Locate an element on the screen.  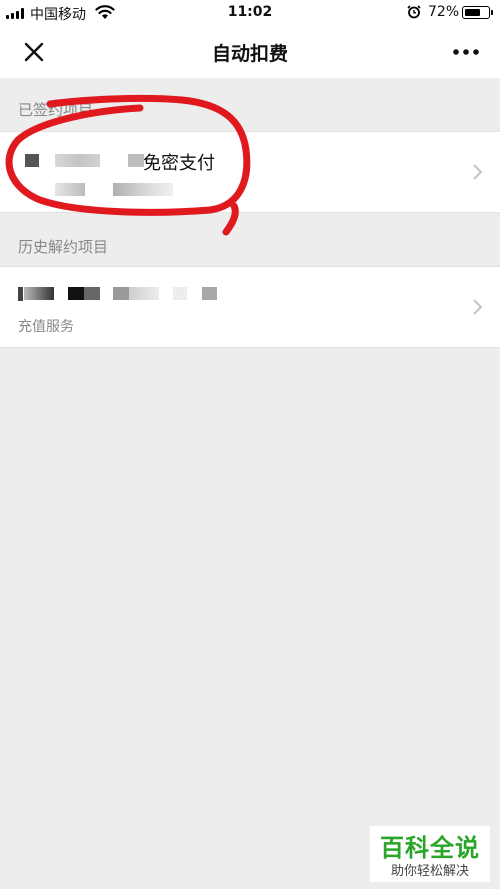
battery-icon is located at coordinates (476, 12).